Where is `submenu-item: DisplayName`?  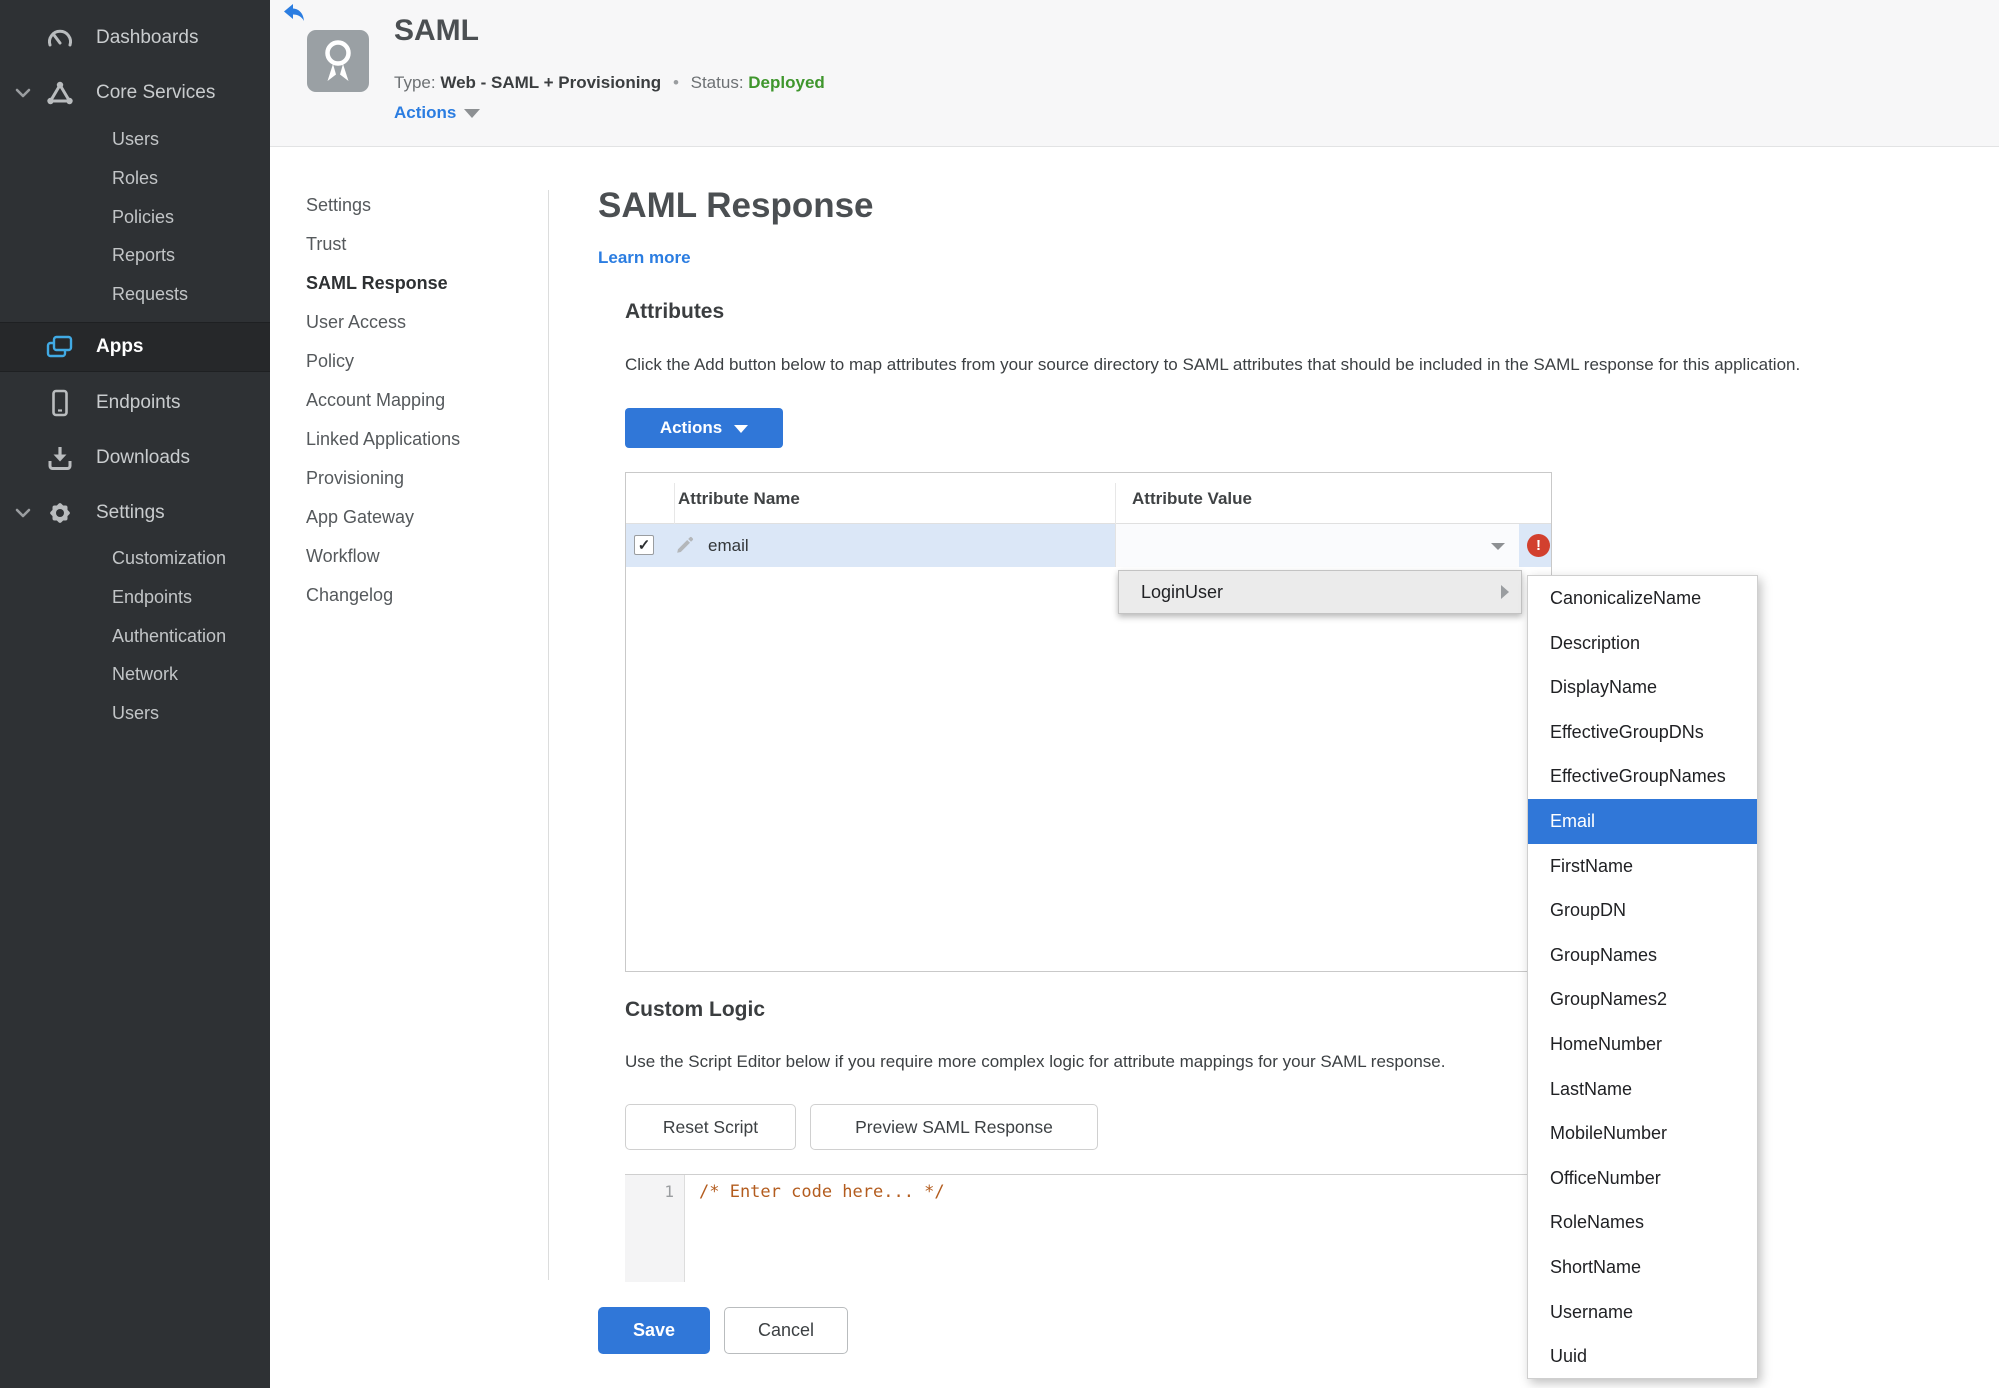 submenu-item: DisplayName is located at coordinates (1642, 687).